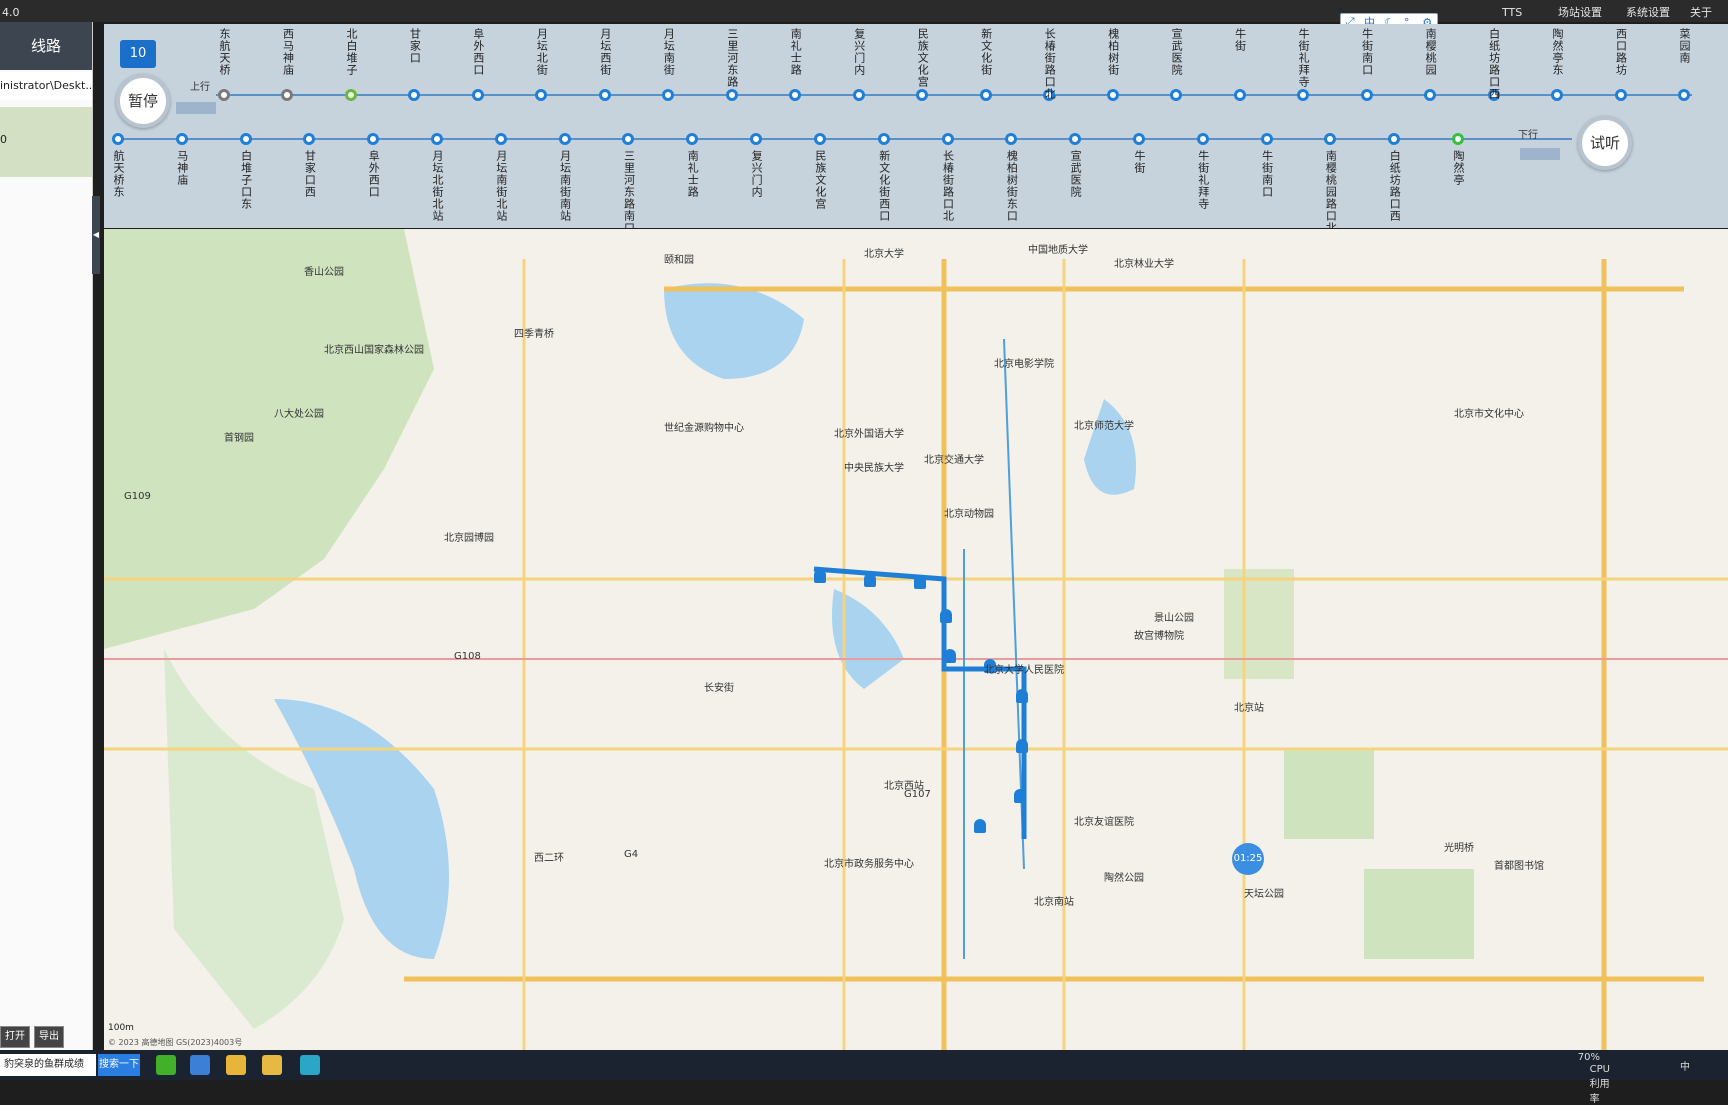  I want to click on up-stop-label: 西马神庙, so click(288, 52).